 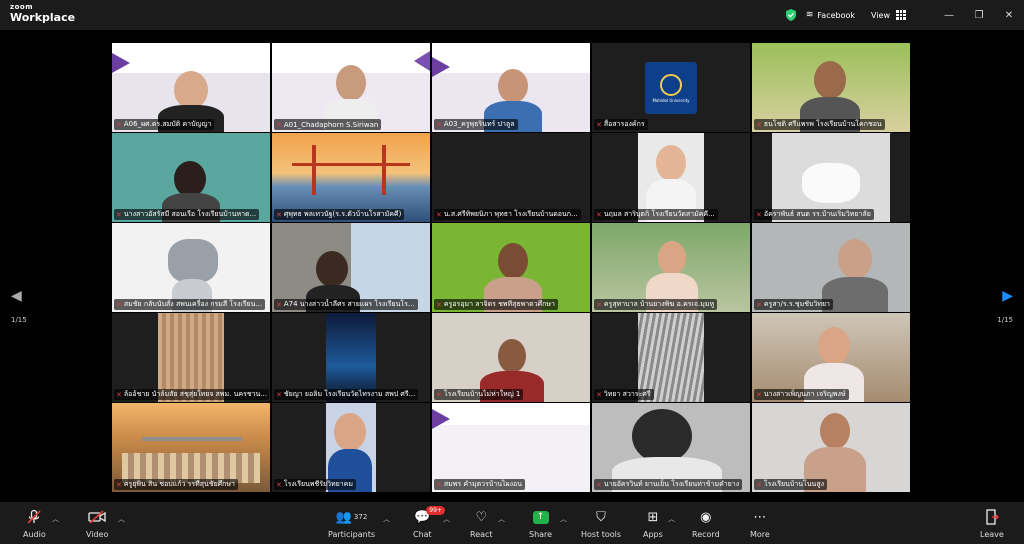 I want to click on chat-button: 💬 99+ Chat, so click(x=429, y=522).